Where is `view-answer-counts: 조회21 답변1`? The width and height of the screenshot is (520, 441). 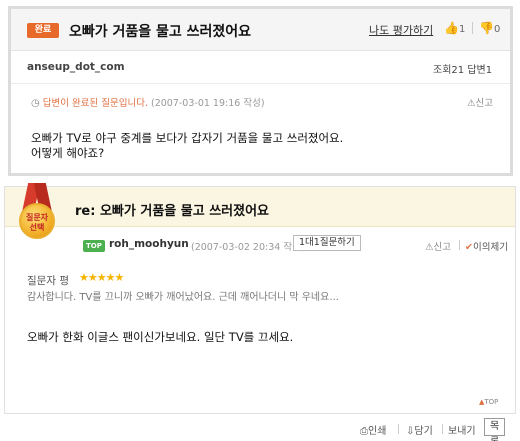
view-answer-counts: 조회21 답변1 is located at coordinates (462, 68).